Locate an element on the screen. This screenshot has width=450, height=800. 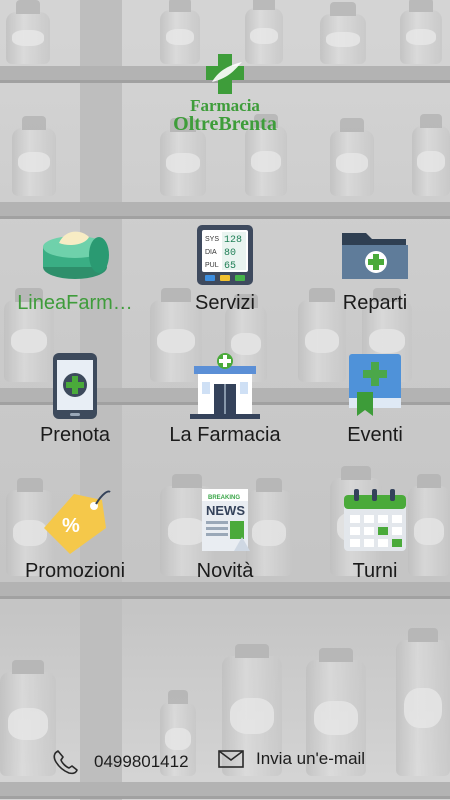
svg-text: NEWS is located at coordinates (225, 510).